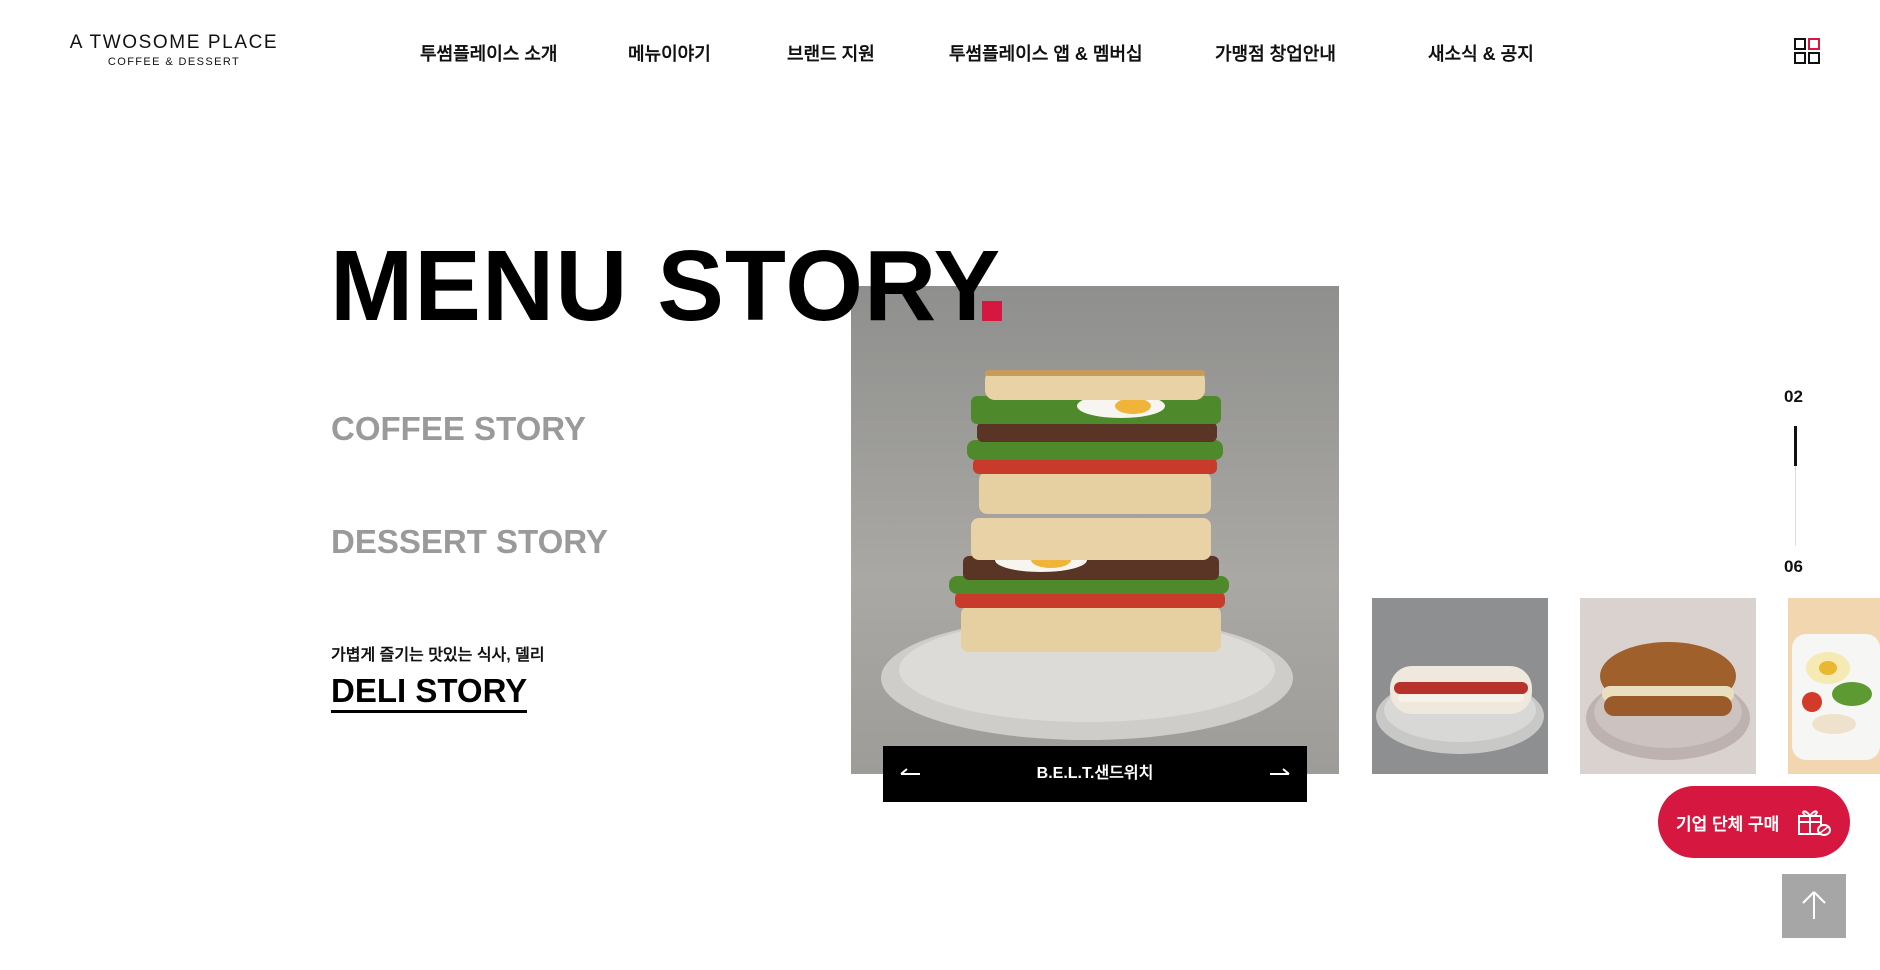 Image resolution: width=1880 pixels, height=970 pixels. What do you see at coordinates (831, 53) in the screenshot?
I see `nav-item-brand: 브랜드 지원` at bounding box center [831, 53].